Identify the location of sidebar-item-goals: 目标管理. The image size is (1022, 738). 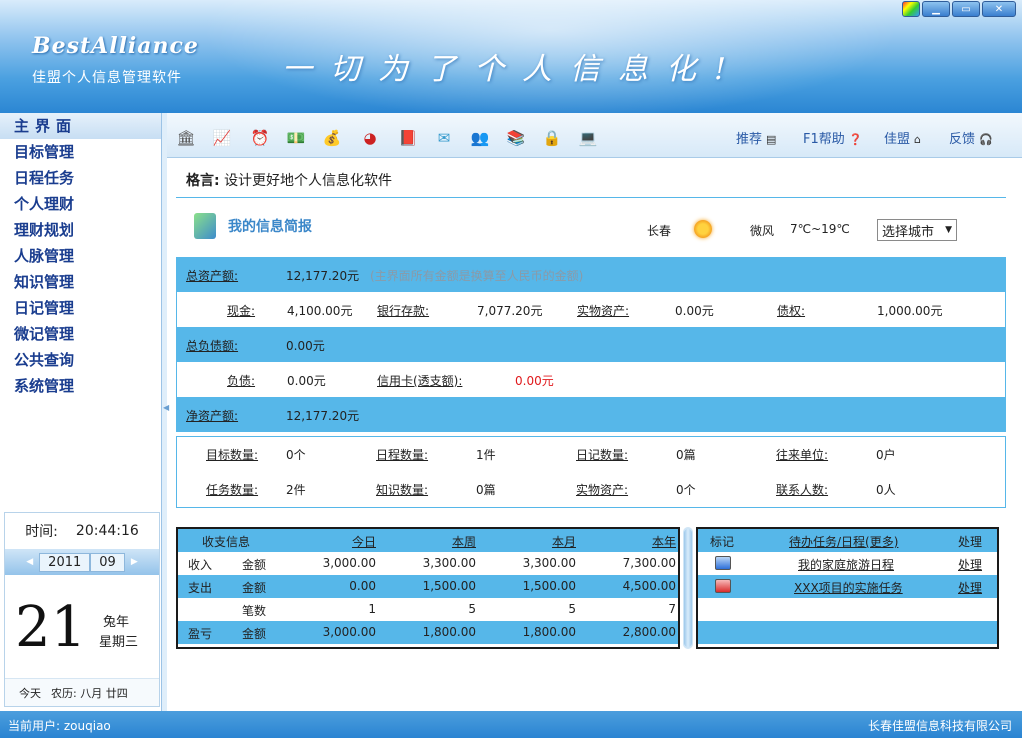
(80, 152).